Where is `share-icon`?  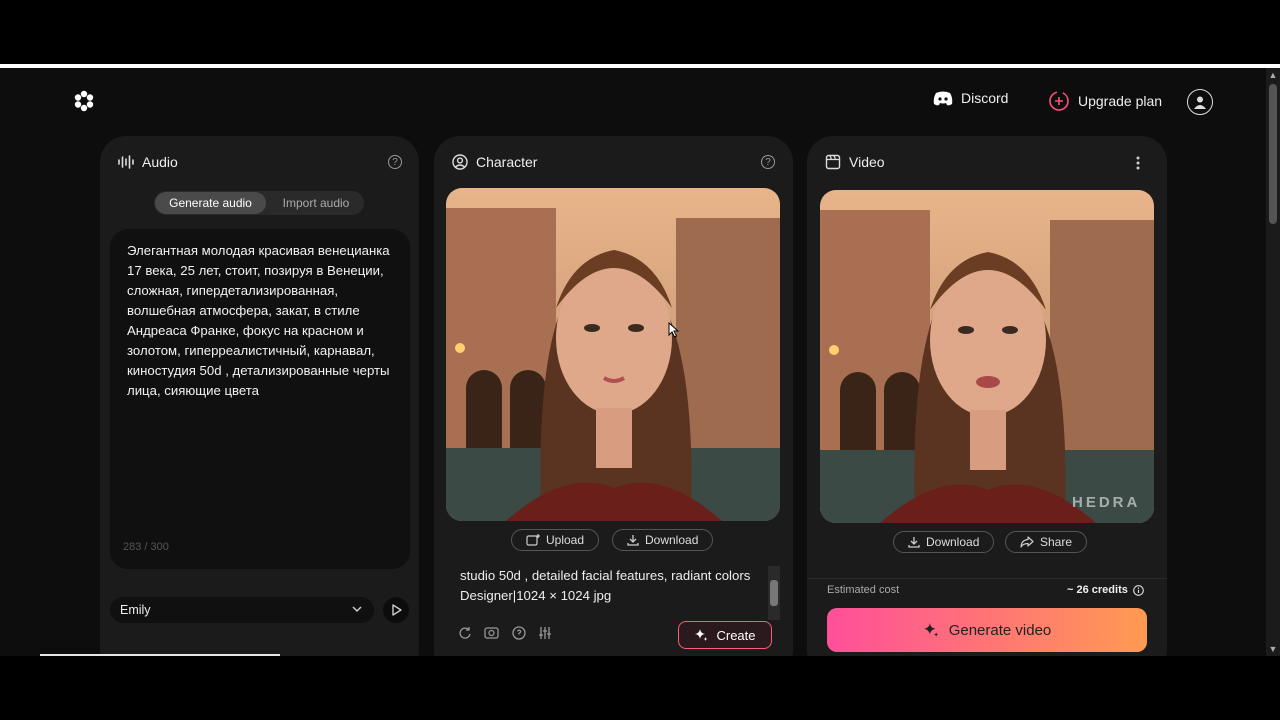
share-icon is located at coordinates (1027, 542).